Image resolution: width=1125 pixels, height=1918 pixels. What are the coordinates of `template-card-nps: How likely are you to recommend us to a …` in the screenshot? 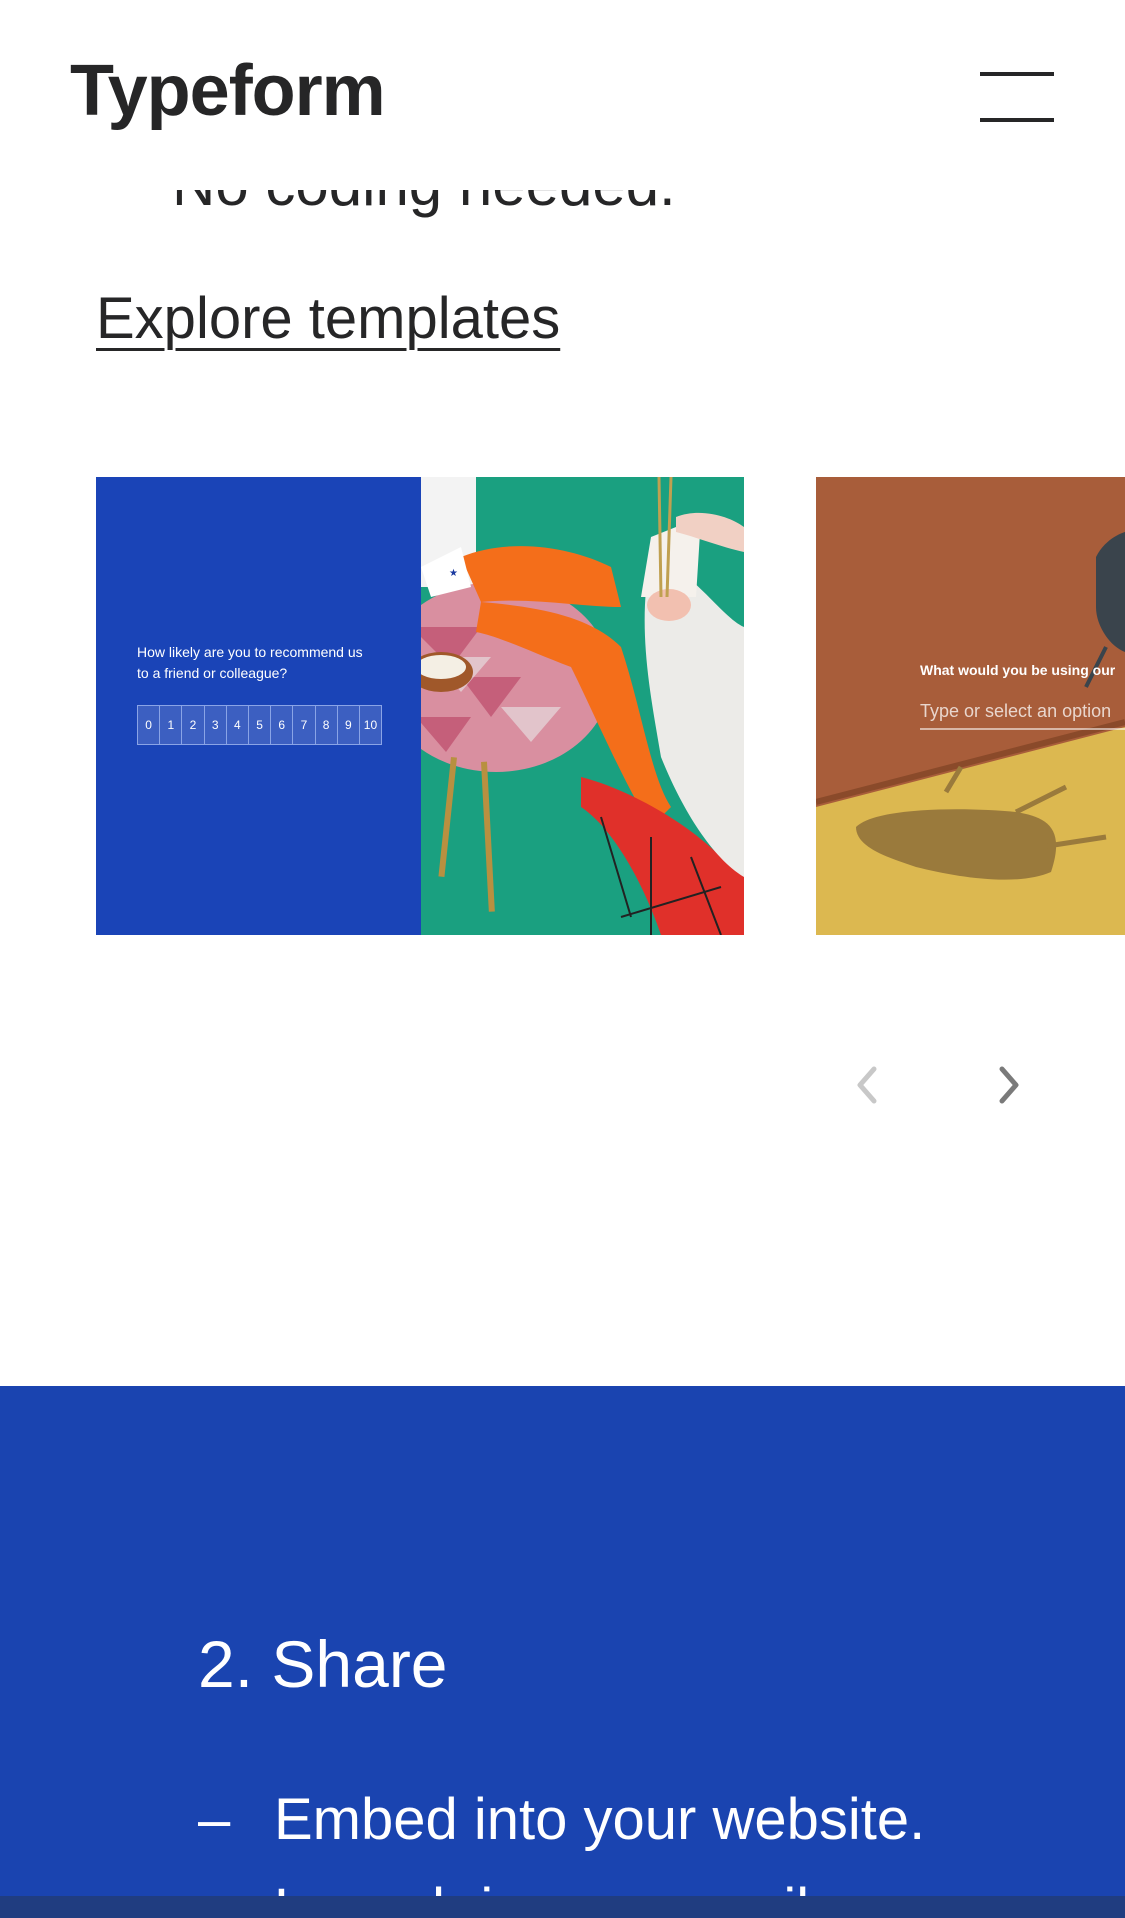 It's located at (420, 706).